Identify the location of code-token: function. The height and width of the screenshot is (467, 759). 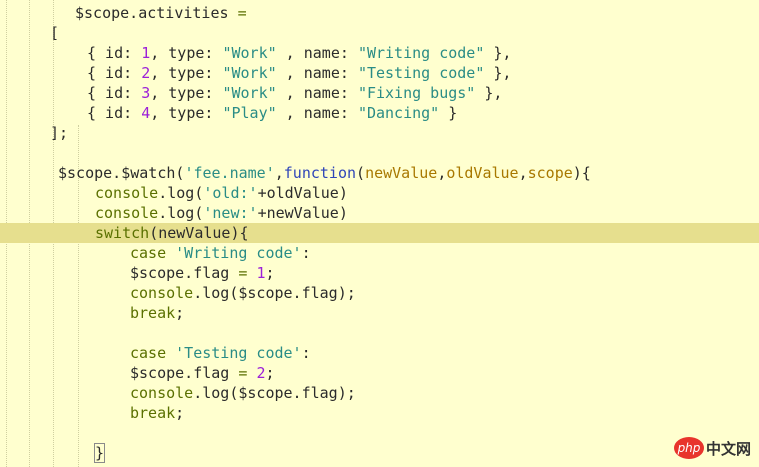
(320, 173).